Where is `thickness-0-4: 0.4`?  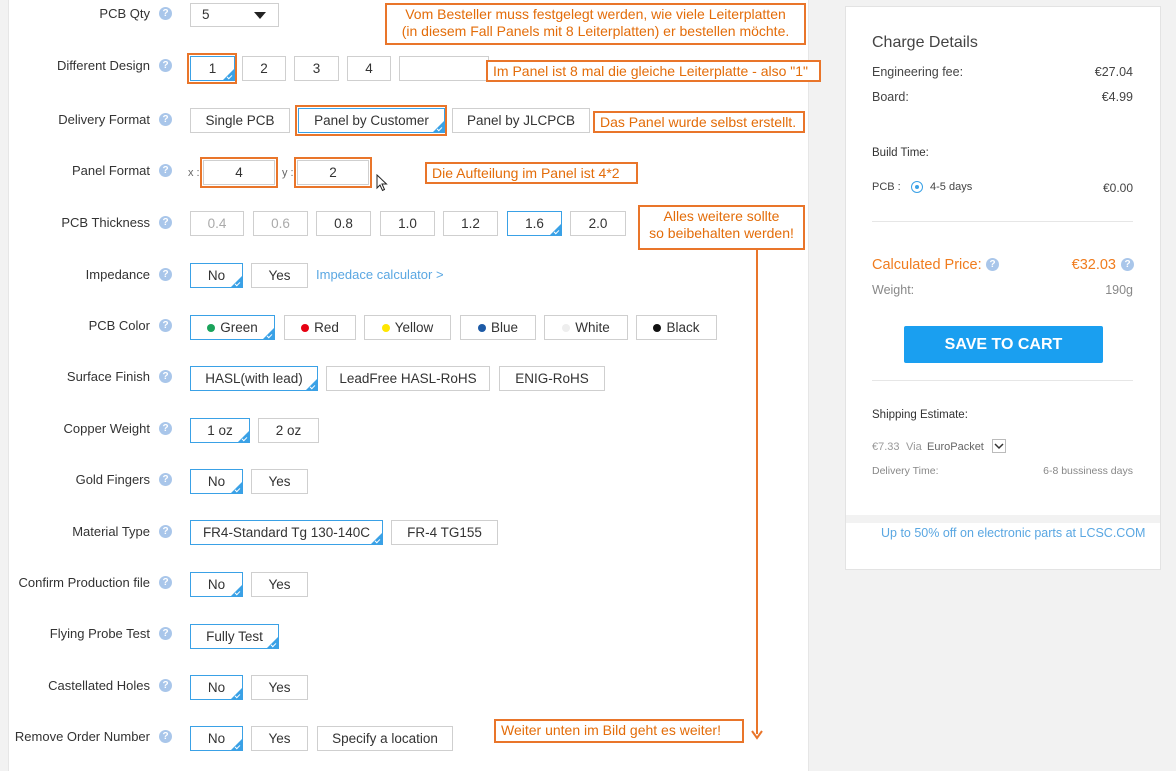 thickness-0-4: 0.4 is located at coordinates (217, 223).